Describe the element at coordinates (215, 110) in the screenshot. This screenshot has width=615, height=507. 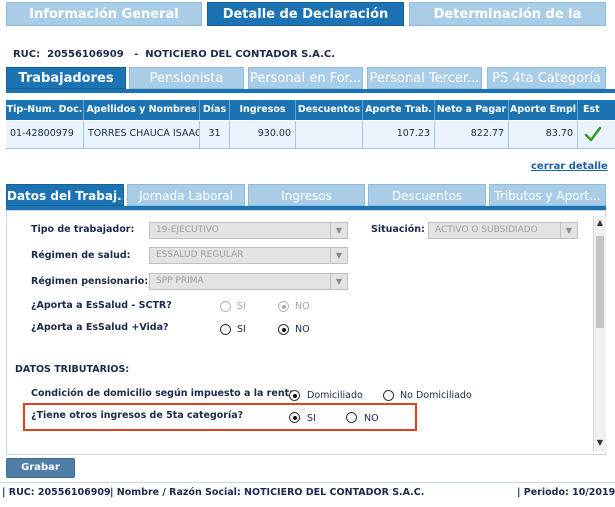
I see `col-dias: Días` at that location.